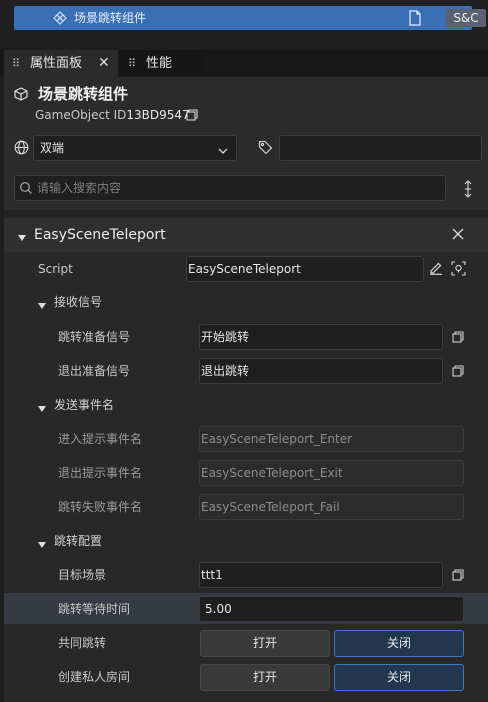  Describe the element at coordinates (100, 439) in the screenshot. I see `enter-event-label: 进入提示事件名` at that location.